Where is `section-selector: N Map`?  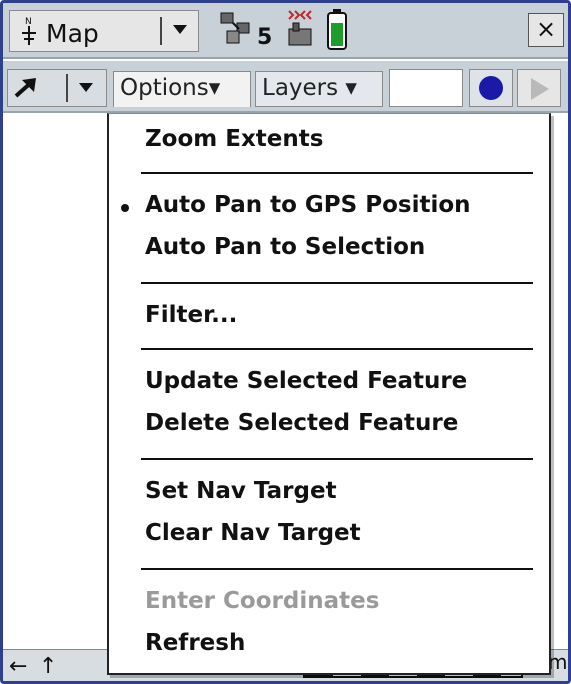
section-selector: N Map is located at coordinates (104, 31).